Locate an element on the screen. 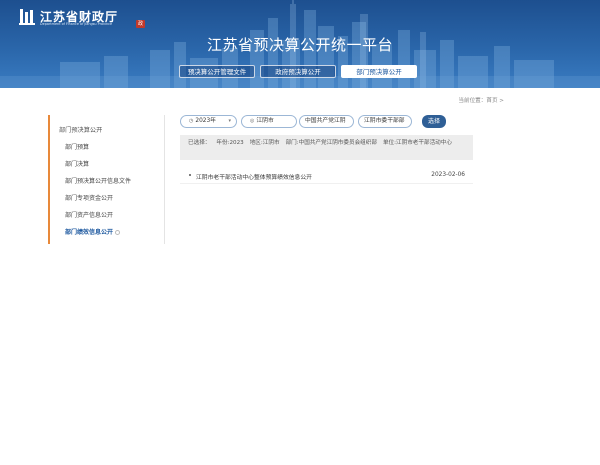  sidebar-item-performance-info: 部门绩效信息公开 is located at coordinates (93, 231).